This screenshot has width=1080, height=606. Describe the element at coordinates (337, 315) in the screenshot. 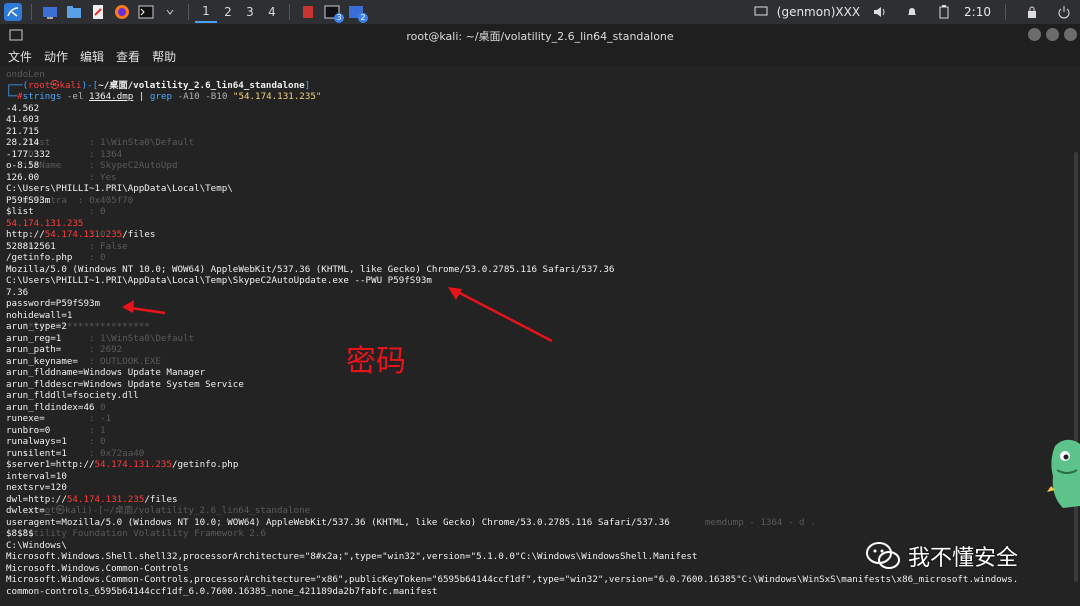

I see `annotation-arrows` at that location.